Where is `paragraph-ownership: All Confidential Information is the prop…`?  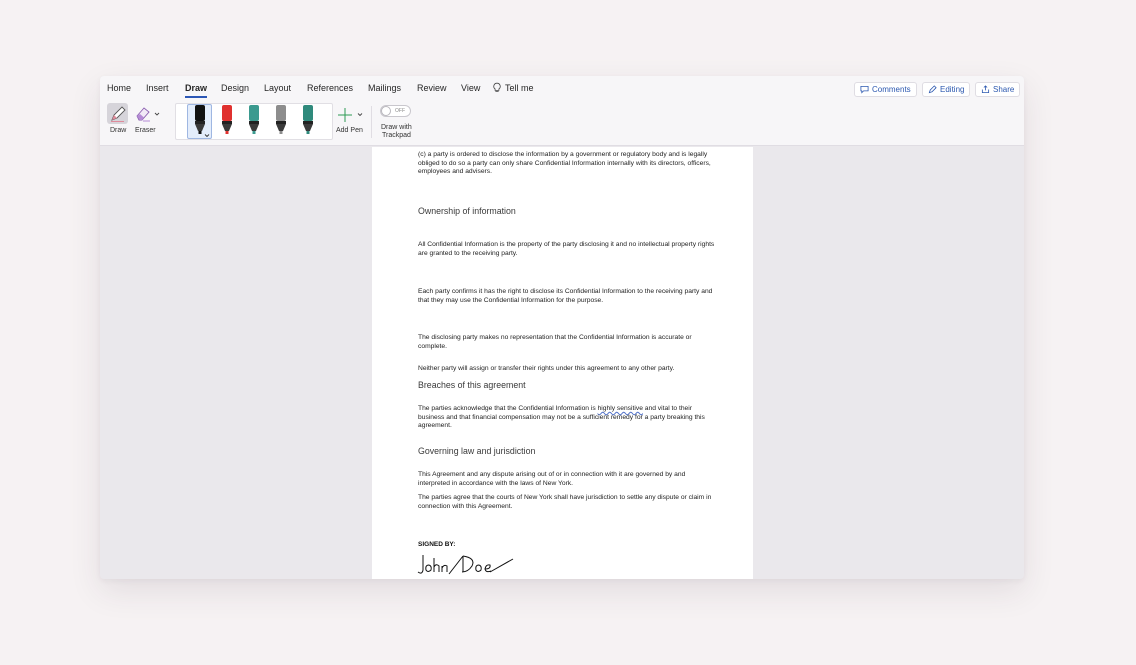
paragraph-ownership: All Confidential Information is the prop… is located at coordinates (566, 249).